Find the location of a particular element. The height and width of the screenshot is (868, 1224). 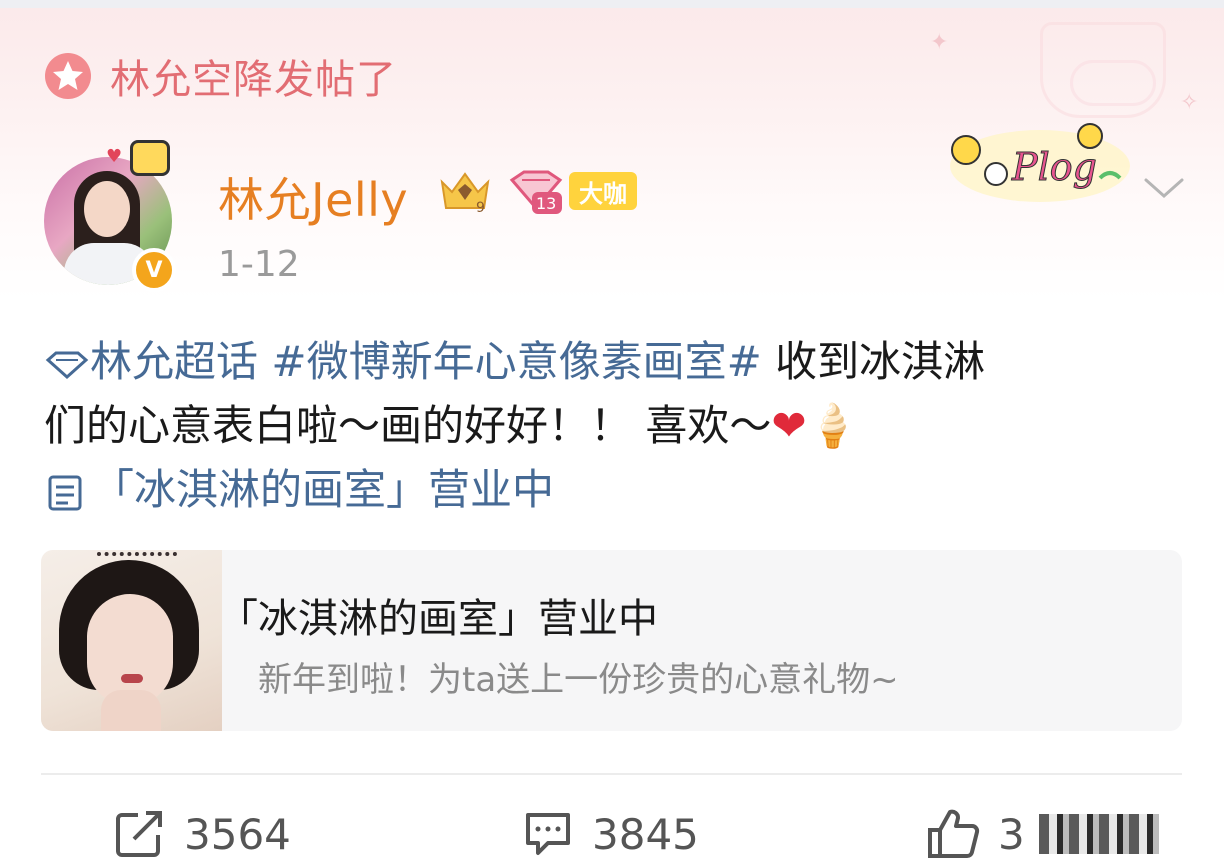

thumbs-up-icon is located at coordinates (954, 833).